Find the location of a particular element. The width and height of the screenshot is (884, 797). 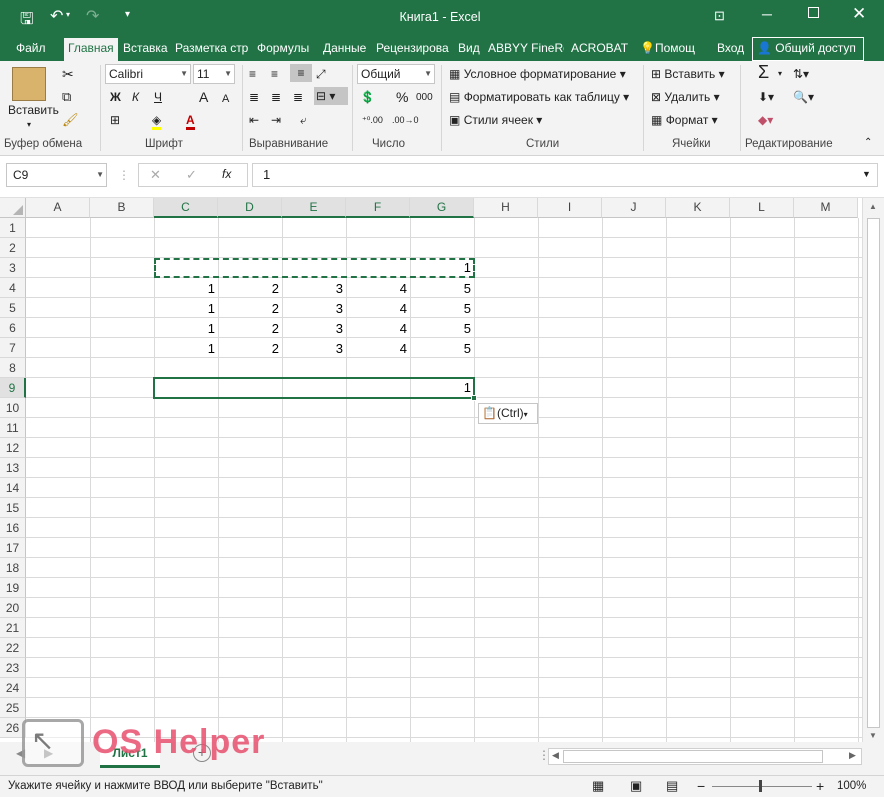

row-header: 21 is located at coordinates (13, 628).